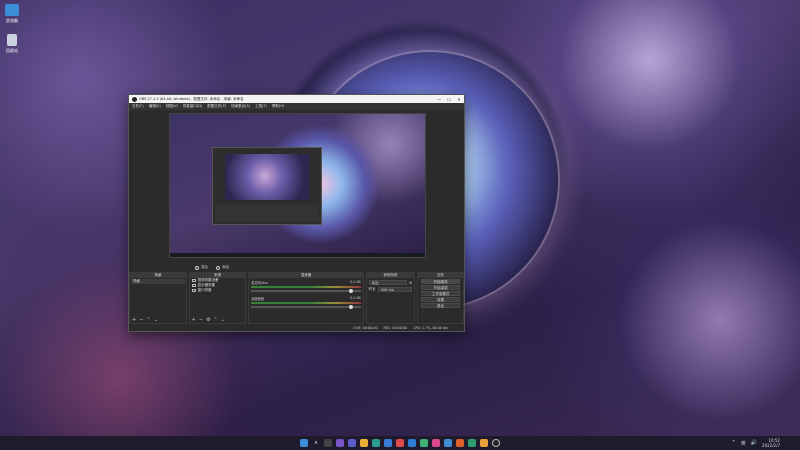 The width and height of the screenshot is (800, 450). What do you see at coordinates (364, 443) in the screenshot?
I see `file-explorer-icon` at bounding box center [364, 443].